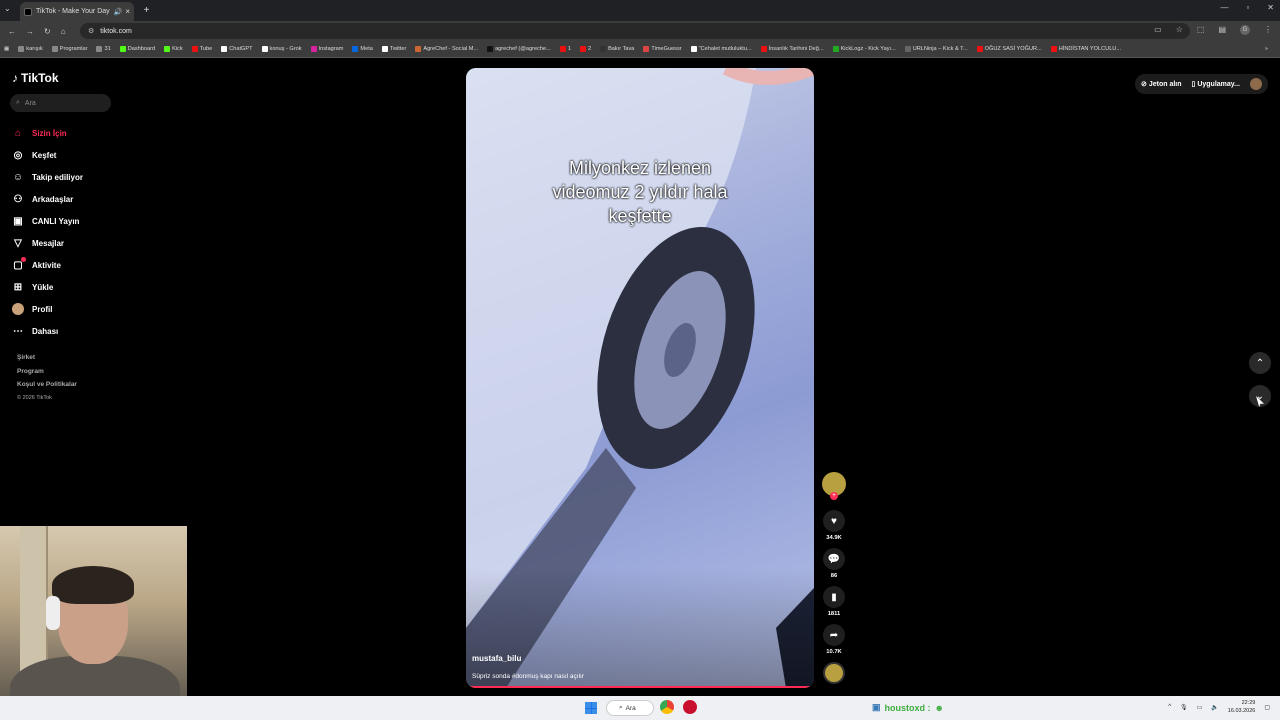  I want to click on messages-icon: ▽, so click(18, 243).